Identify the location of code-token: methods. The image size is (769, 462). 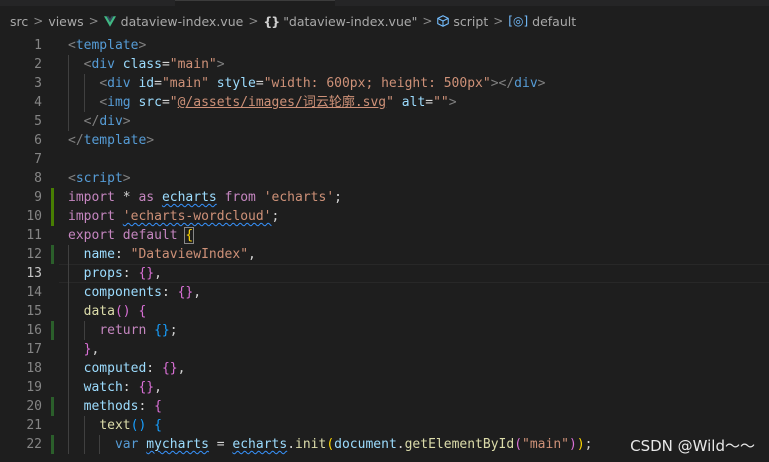
(111, 406).